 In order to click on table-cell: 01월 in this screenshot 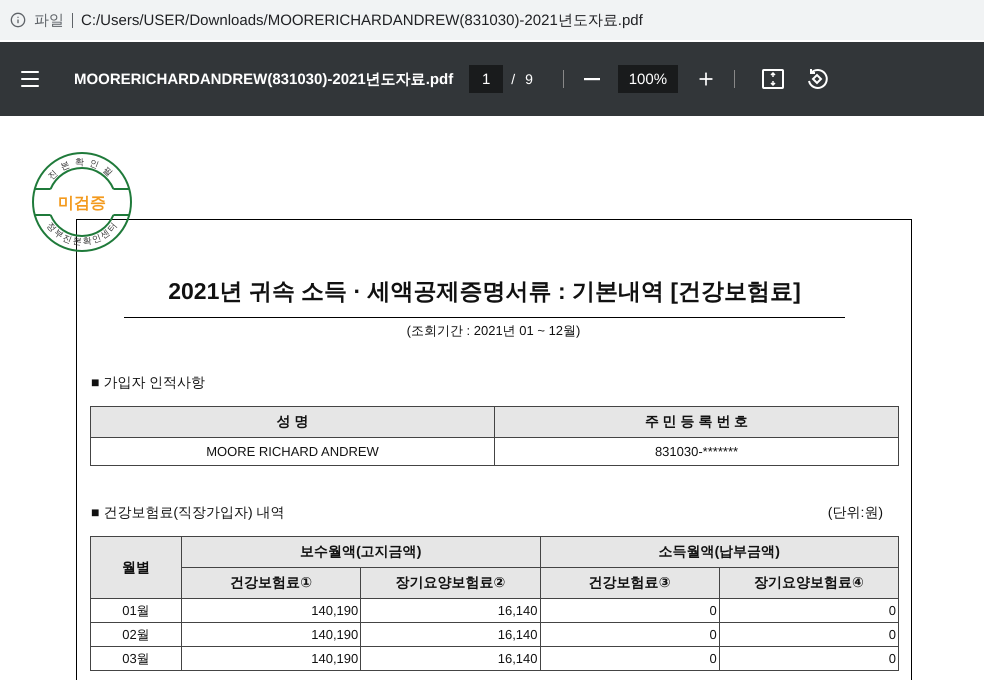, I will do `click(136, 610)`.